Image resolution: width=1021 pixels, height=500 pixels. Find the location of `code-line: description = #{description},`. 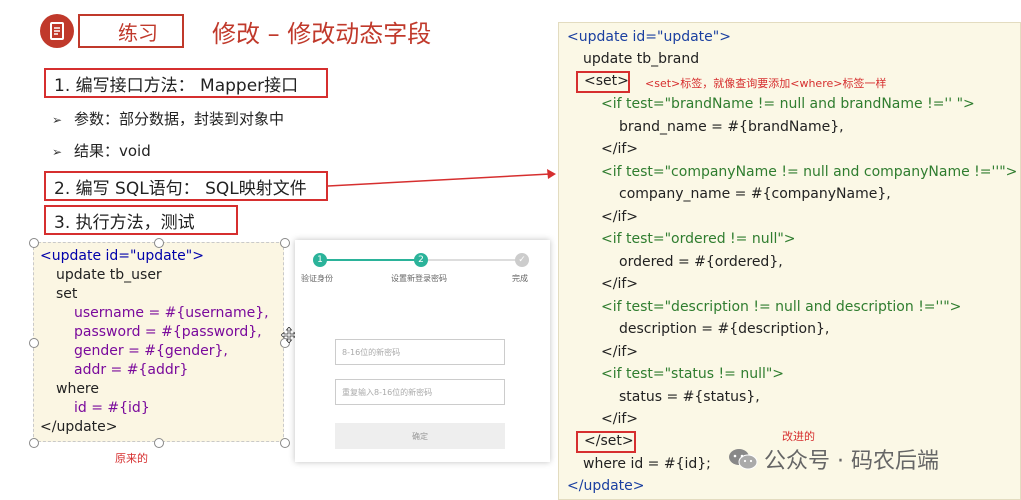

code-line: description = #{description}, is located at coordinates (724, 329).